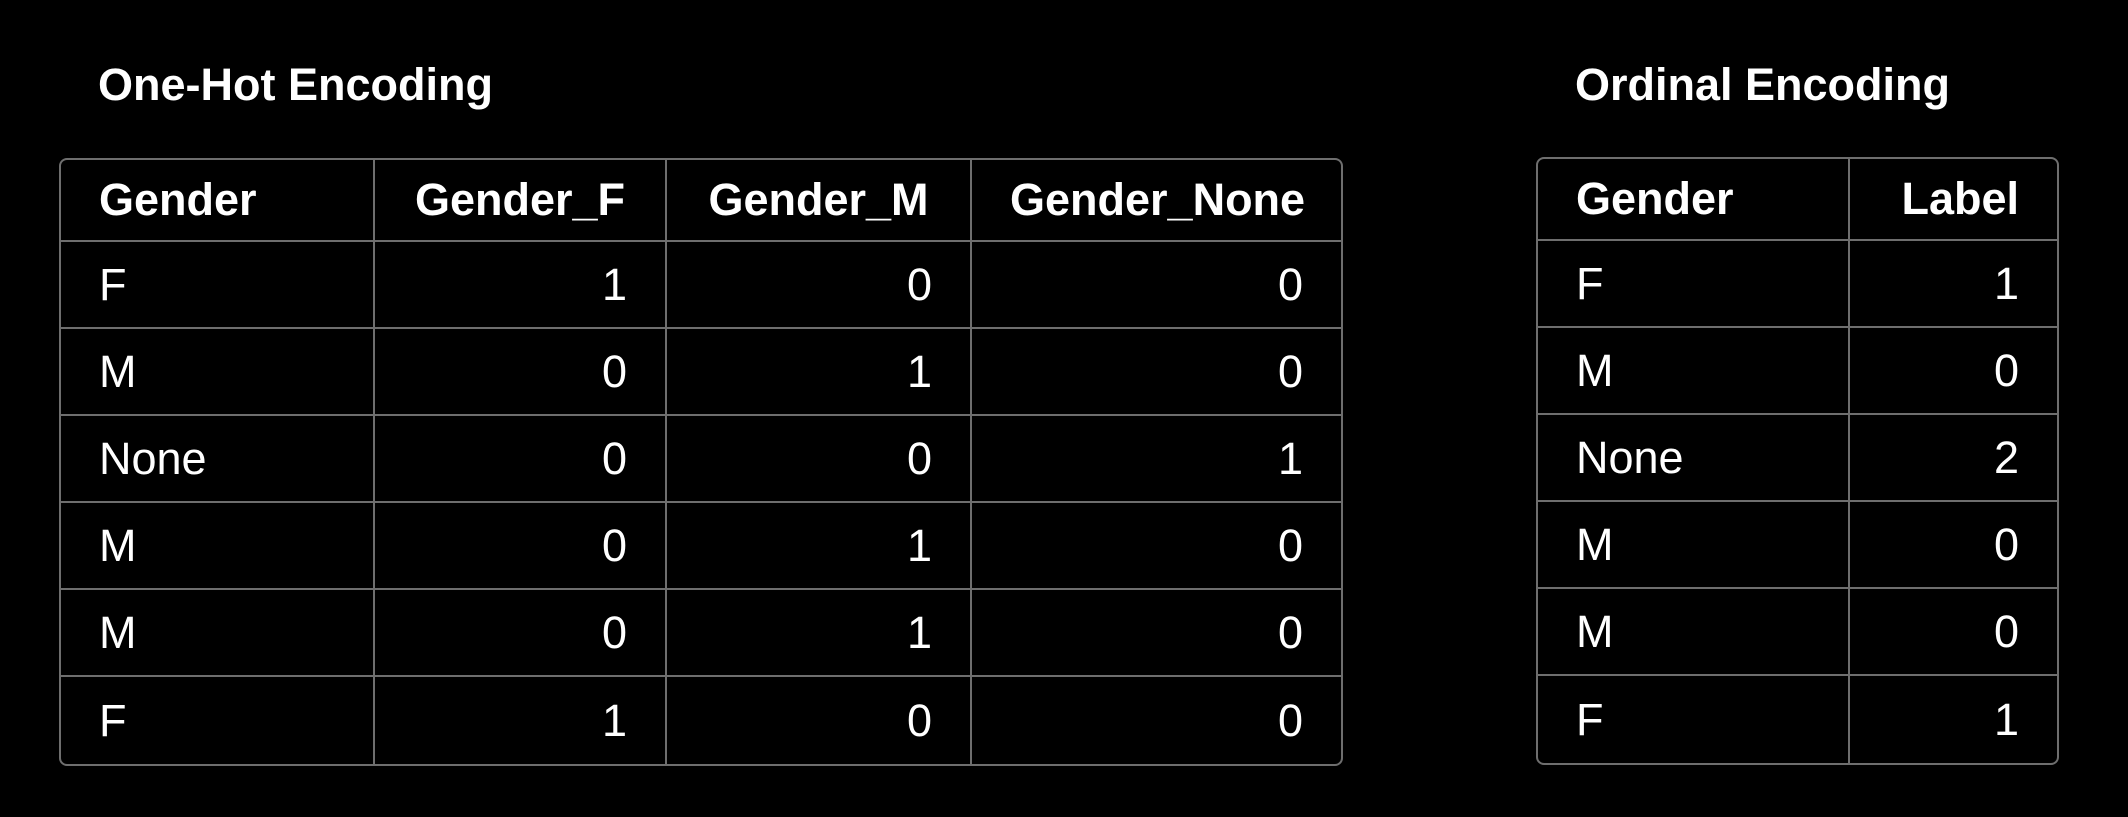 The width and height of the screenshot is (2128, 817). I want to click on column-header-gender-none: Gender_None, so click(1156, 201).